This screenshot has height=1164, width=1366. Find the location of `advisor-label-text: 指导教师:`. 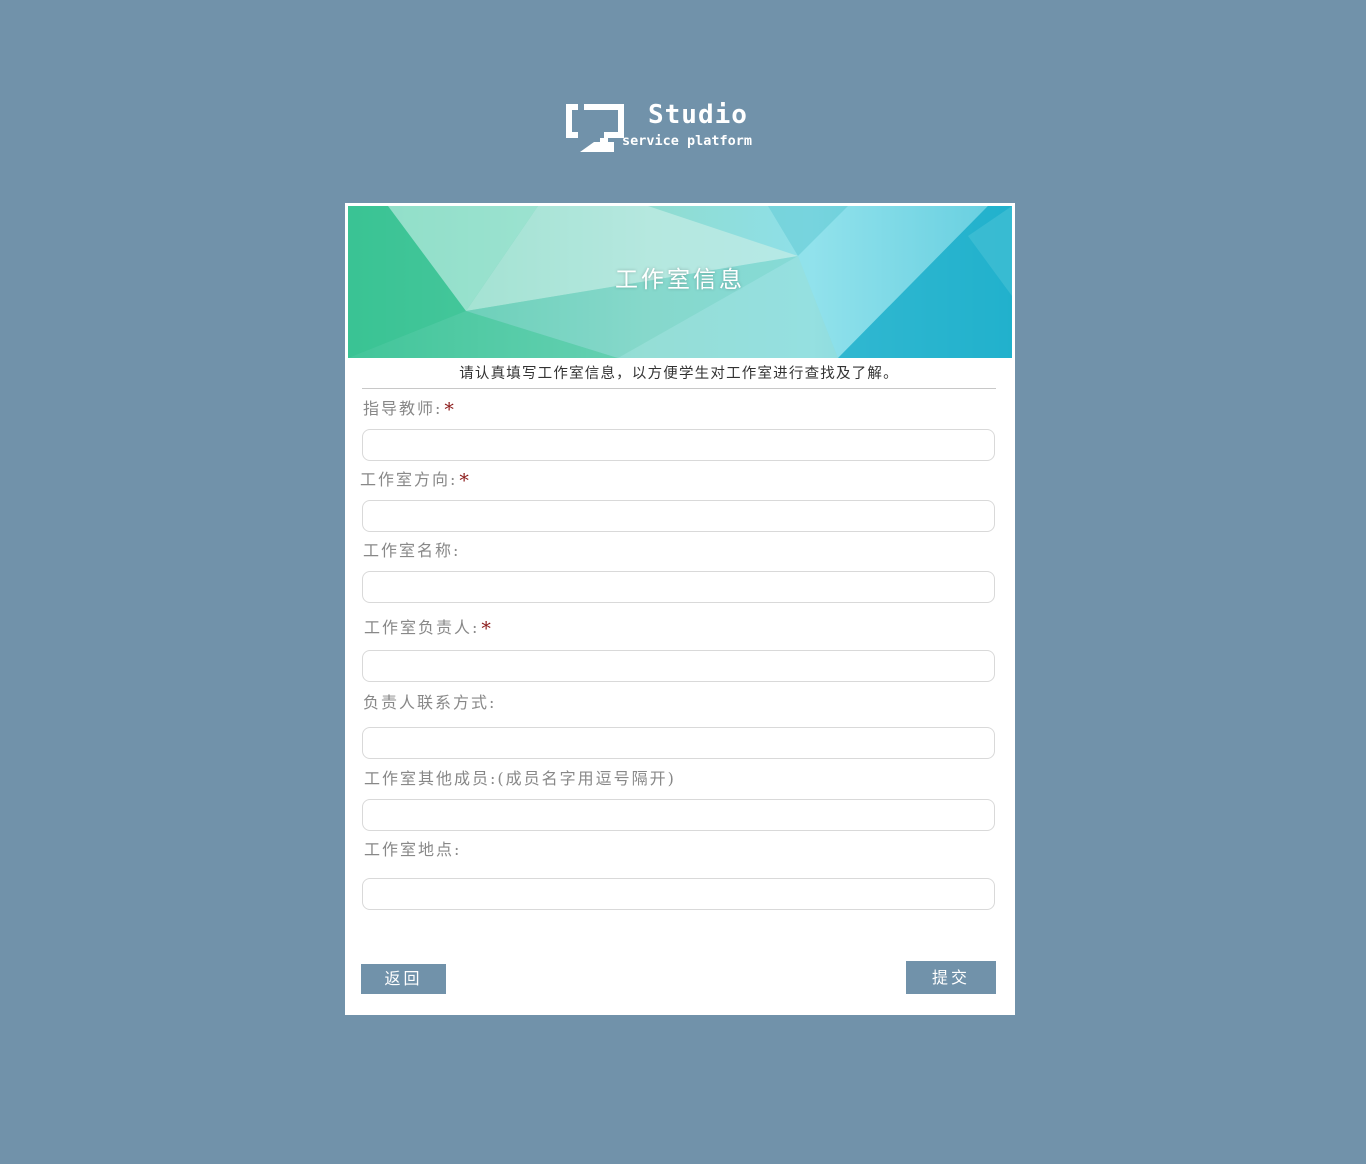

advisor-label-text: 指导教师: is located at coordinates (403, 408).